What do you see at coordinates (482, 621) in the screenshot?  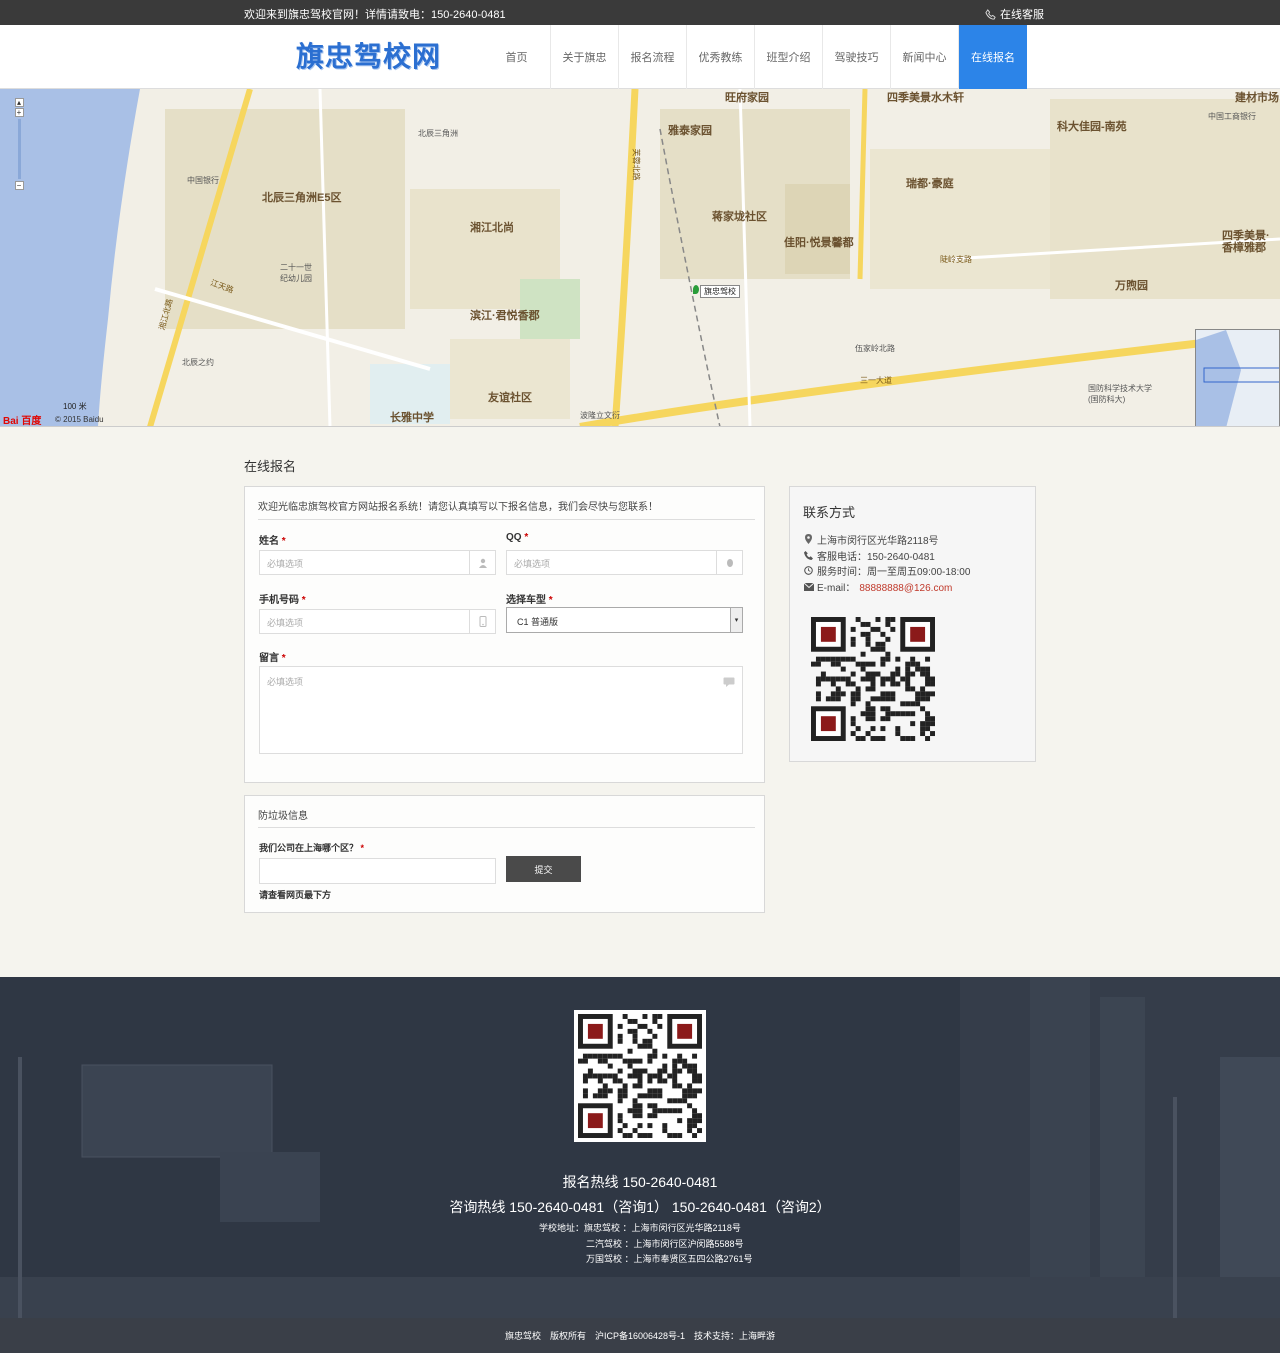 I see `mobile-icon` at bounding box center [482, 621].